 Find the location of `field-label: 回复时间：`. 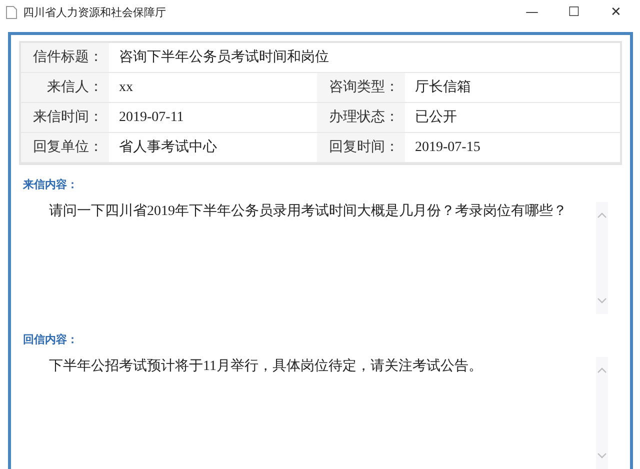

field-label: 回复时间： is located at coordinates (361, 148).